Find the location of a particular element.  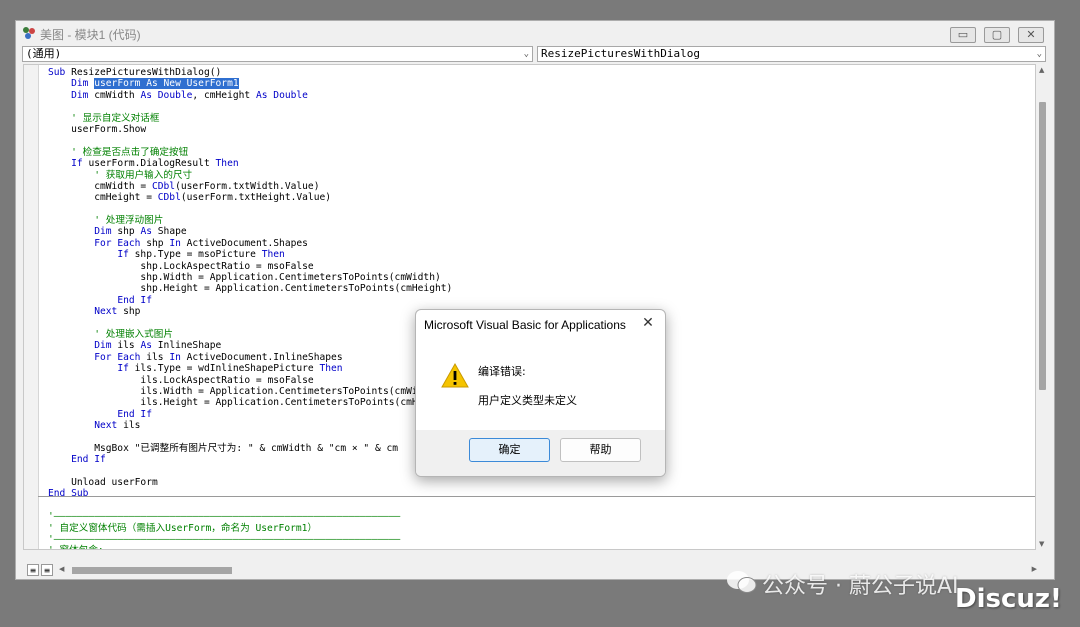

close-button: ✕ is located at coordinates (1031, 35).